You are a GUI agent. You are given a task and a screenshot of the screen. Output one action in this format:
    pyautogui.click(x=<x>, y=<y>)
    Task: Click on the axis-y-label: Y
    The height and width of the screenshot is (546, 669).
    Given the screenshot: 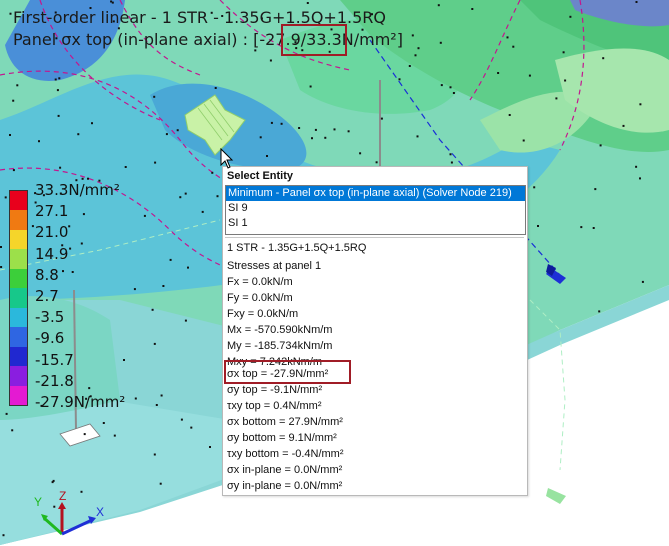 What is the action you would take?
    pyautogui.click(x=38, y=502)
    